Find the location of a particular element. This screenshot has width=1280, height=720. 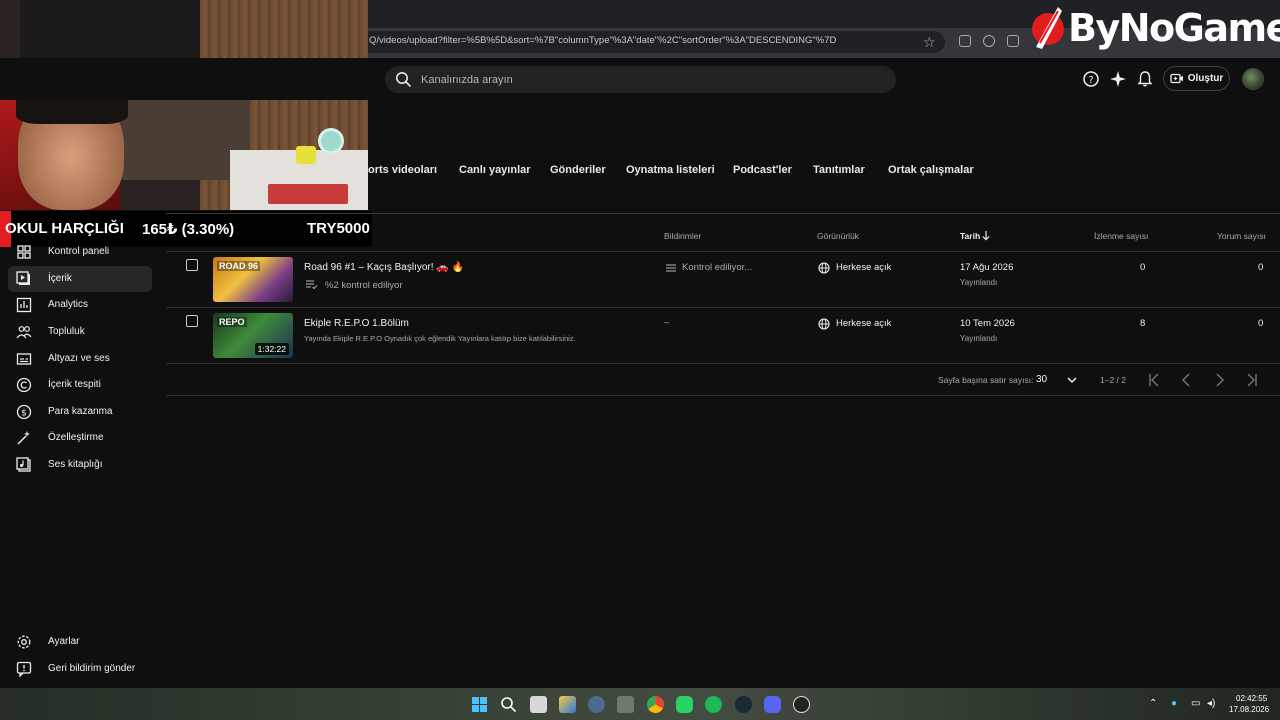

sidebar-item-content-id: İçerik tespiti is located at coordinates (80, 385).